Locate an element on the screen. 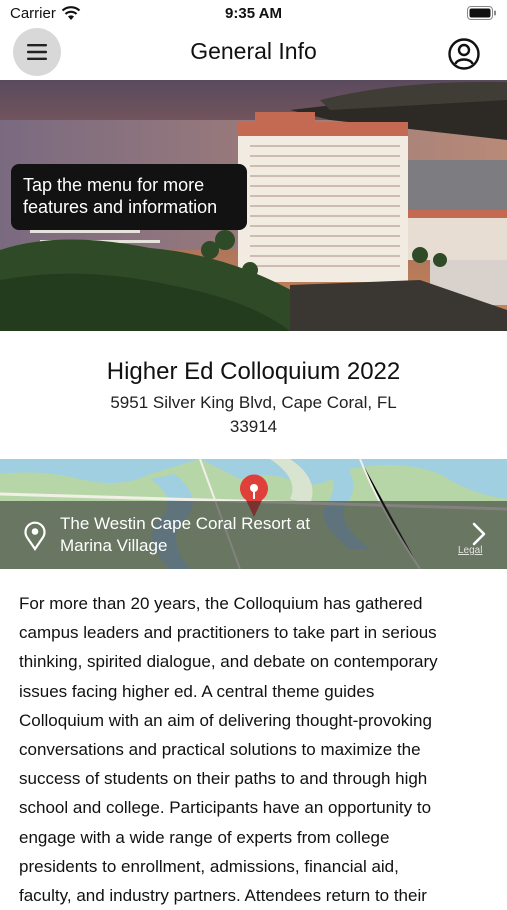  venue-name-line: Marina Village is located at coordinates (114, 545).